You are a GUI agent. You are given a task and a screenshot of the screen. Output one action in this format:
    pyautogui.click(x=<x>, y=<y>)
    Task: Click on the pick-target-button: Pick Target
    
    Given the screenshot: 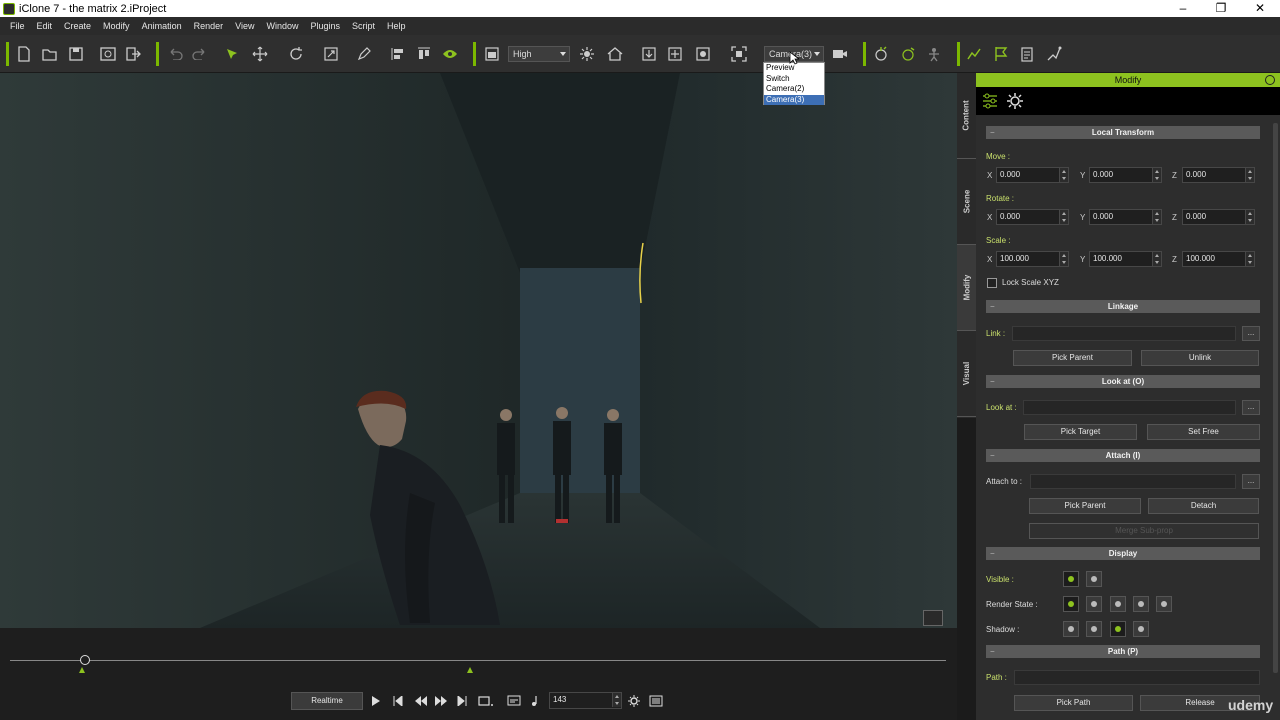 What is the action you would take?
    pyautogui.click(x=1080, y=432)
    